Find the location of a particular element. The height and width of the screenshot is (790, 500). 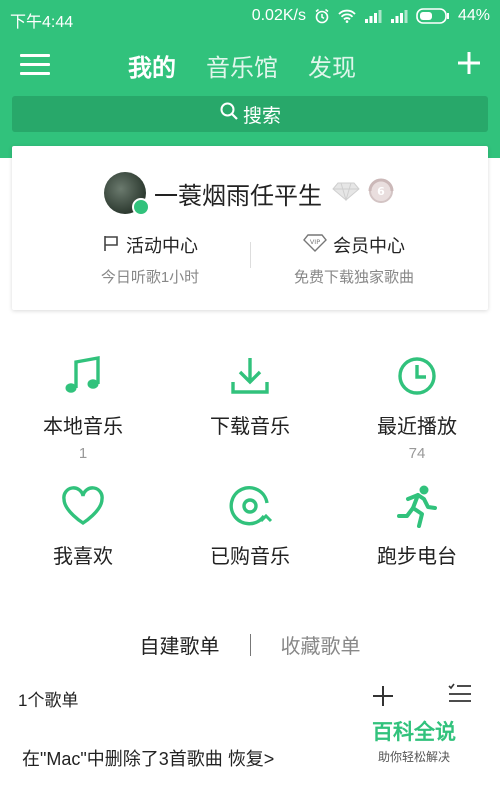

network-speed: 0.02K/s is located at coordinates (278, 15).